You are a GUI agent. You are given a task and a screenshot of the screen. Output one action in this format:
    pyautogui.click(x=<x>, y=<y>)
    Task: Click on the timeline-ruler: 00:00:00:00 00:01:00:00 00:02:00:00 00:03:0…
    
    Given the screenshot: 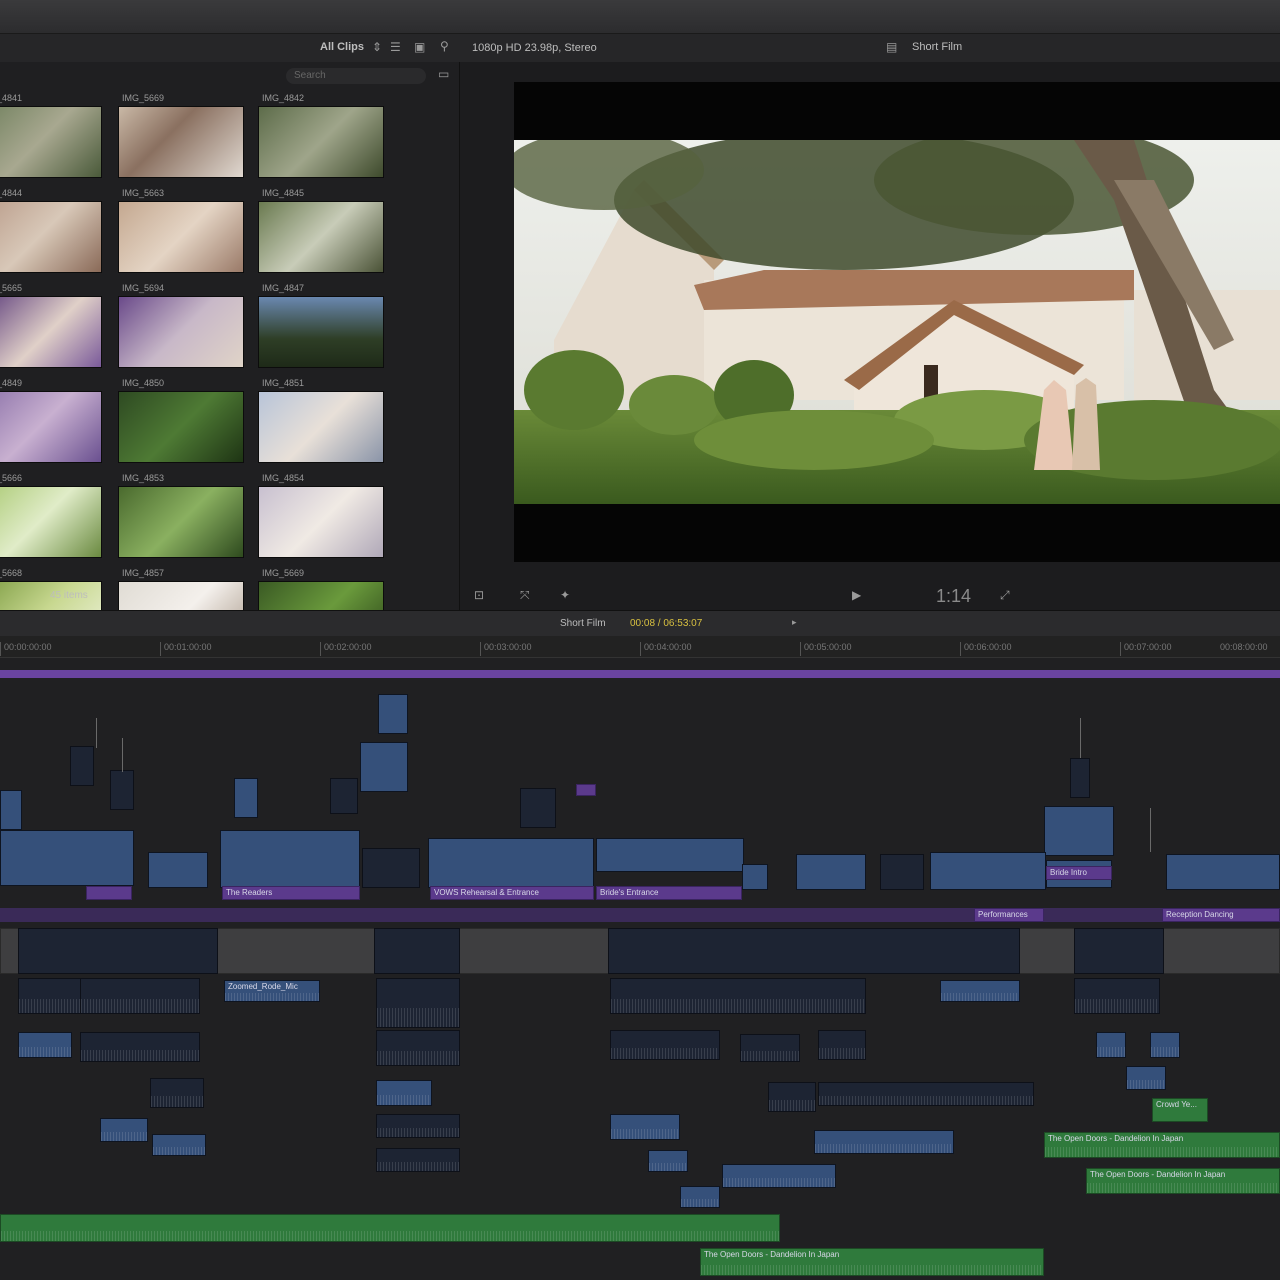 What is the action you would take?
    pyautogui.click(x=640, y=647)
    